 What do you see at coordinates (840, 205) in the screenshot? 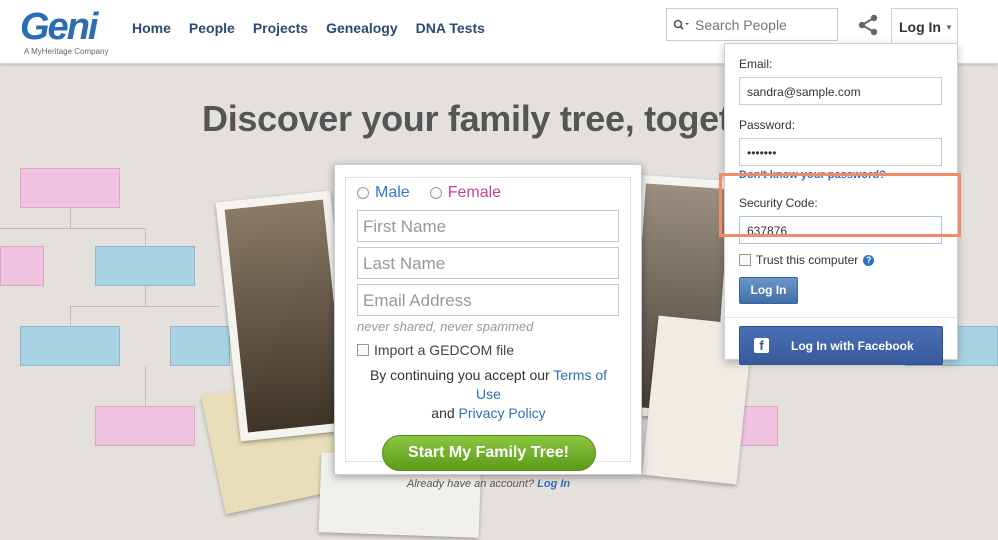
I see `security-code-highlight` at bounding box center [840, 205].